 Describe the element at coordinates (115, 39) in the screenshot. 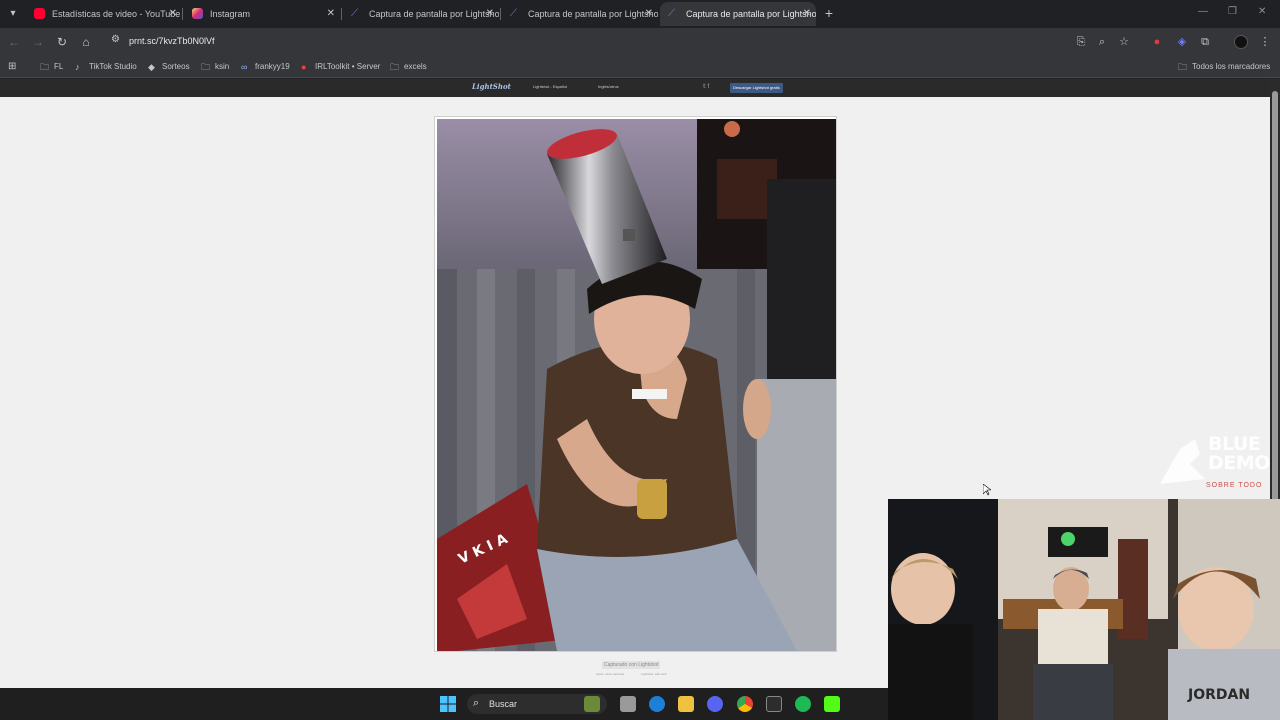

I see `site-info-icon: ⚙` at that location.